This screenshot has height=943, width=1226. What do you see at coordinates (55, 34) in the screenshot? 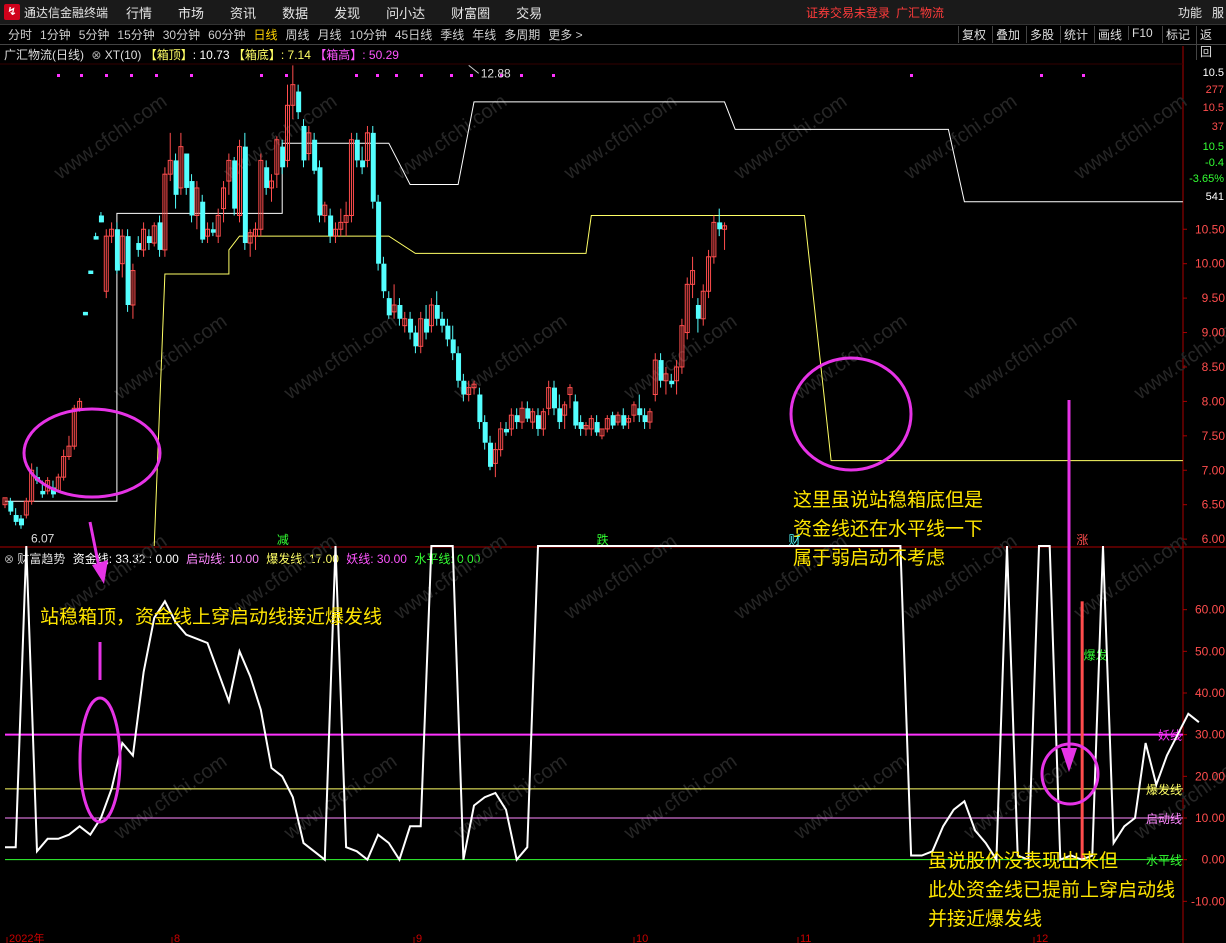
I see `period-1min: 1分钟` at bounding box center [55, 34].